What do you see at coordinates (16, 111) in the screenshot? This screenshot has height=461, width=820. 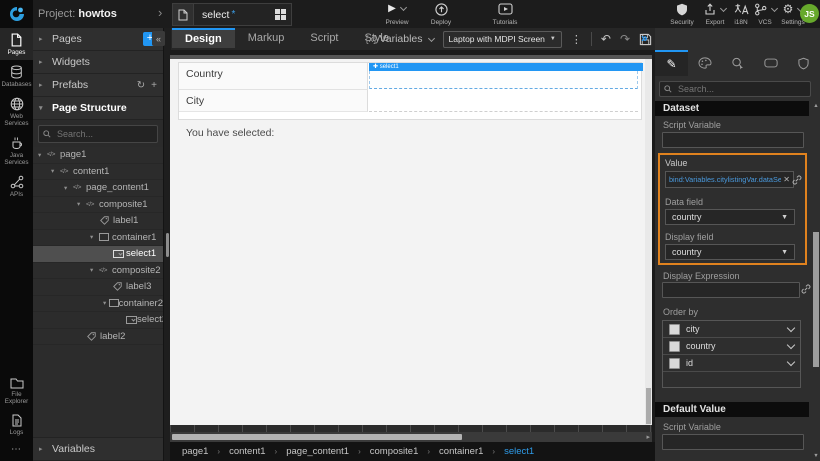 I see `rail-item-web-services: Web Services` at bounding box center [16, 111].